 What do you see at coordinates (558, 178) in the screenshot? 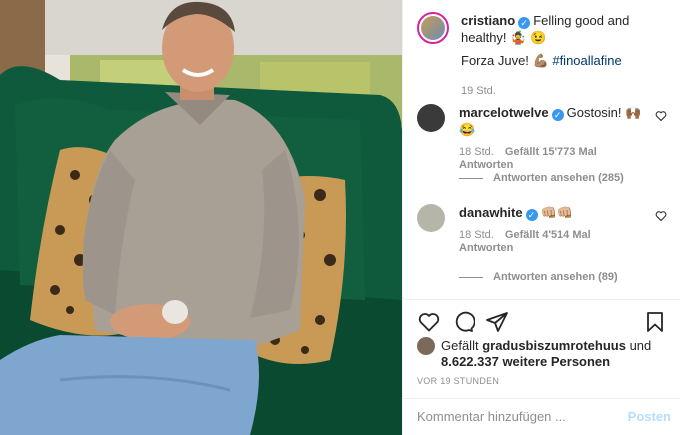
I see `view-replies-label: Antworten ansehen (285)` at bounding box center [558, 178].